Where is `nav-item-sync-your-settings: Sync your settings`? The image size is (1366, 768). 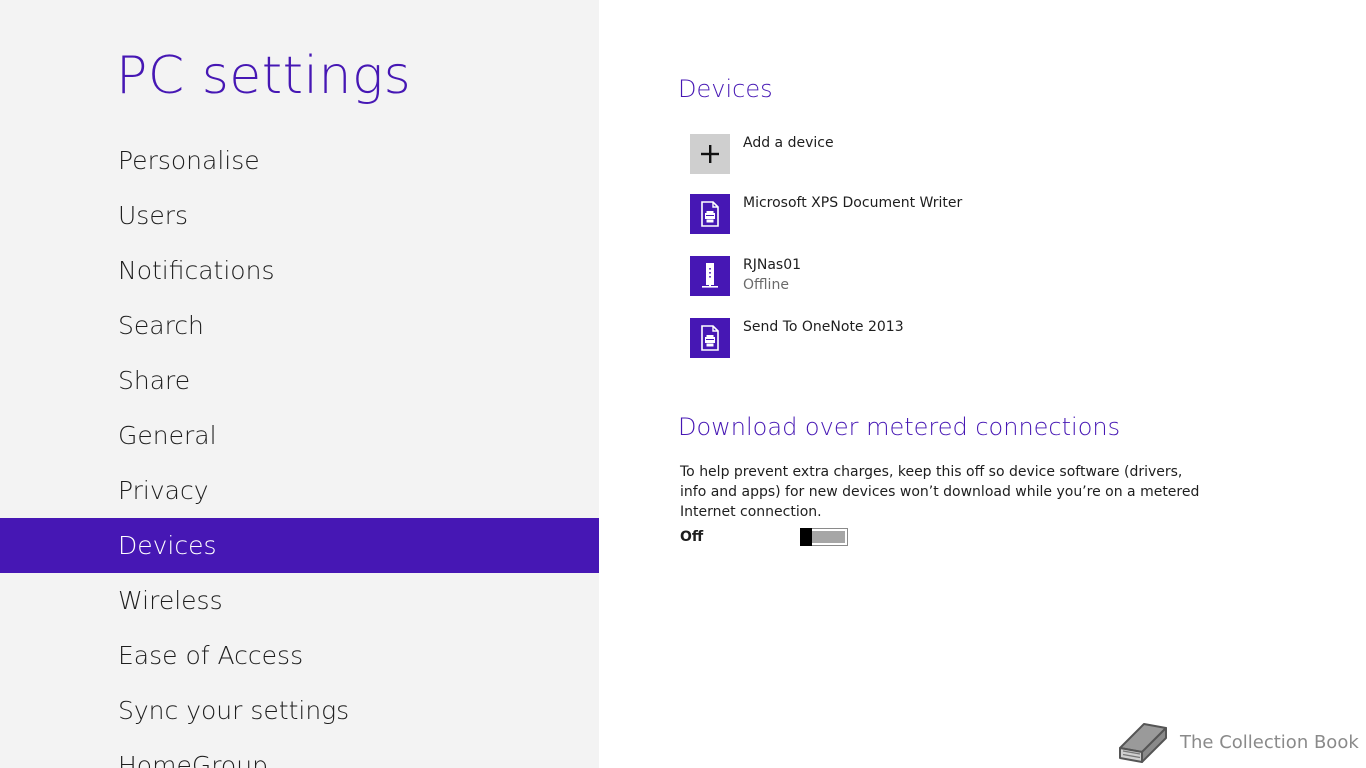 nav-item-sync-your-settings: Sync your settings is located at coordinates (299, 710).